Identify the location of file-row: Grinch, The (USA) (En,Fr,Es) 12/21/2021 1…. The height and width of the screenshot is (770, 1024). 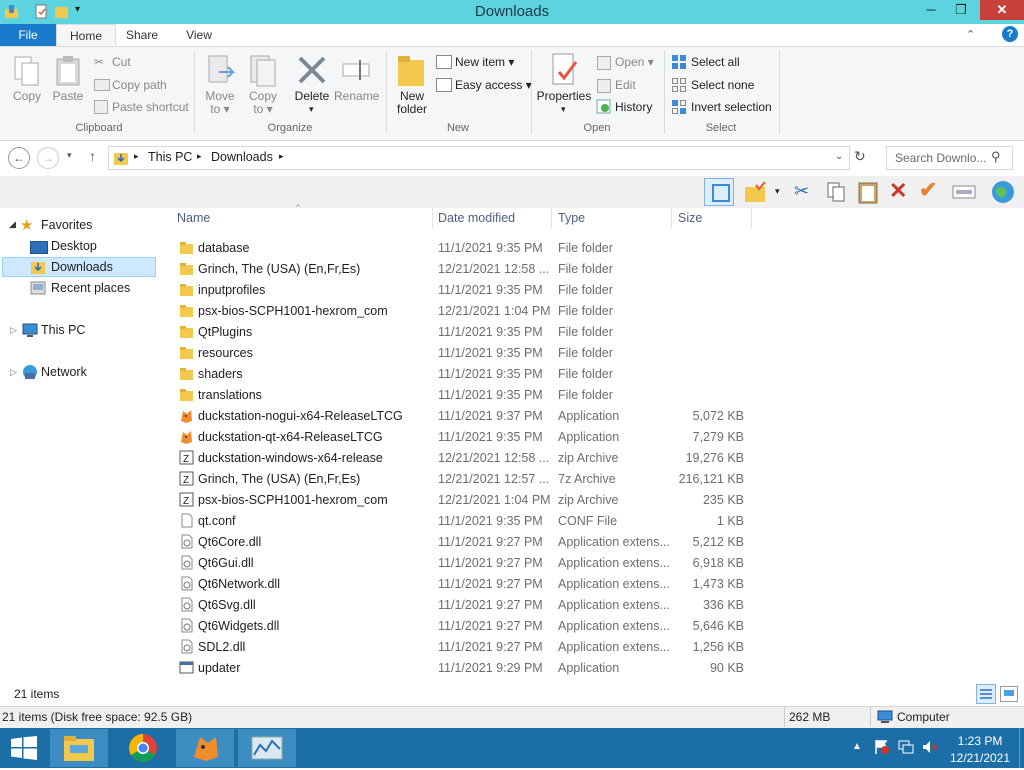
(466, 268).